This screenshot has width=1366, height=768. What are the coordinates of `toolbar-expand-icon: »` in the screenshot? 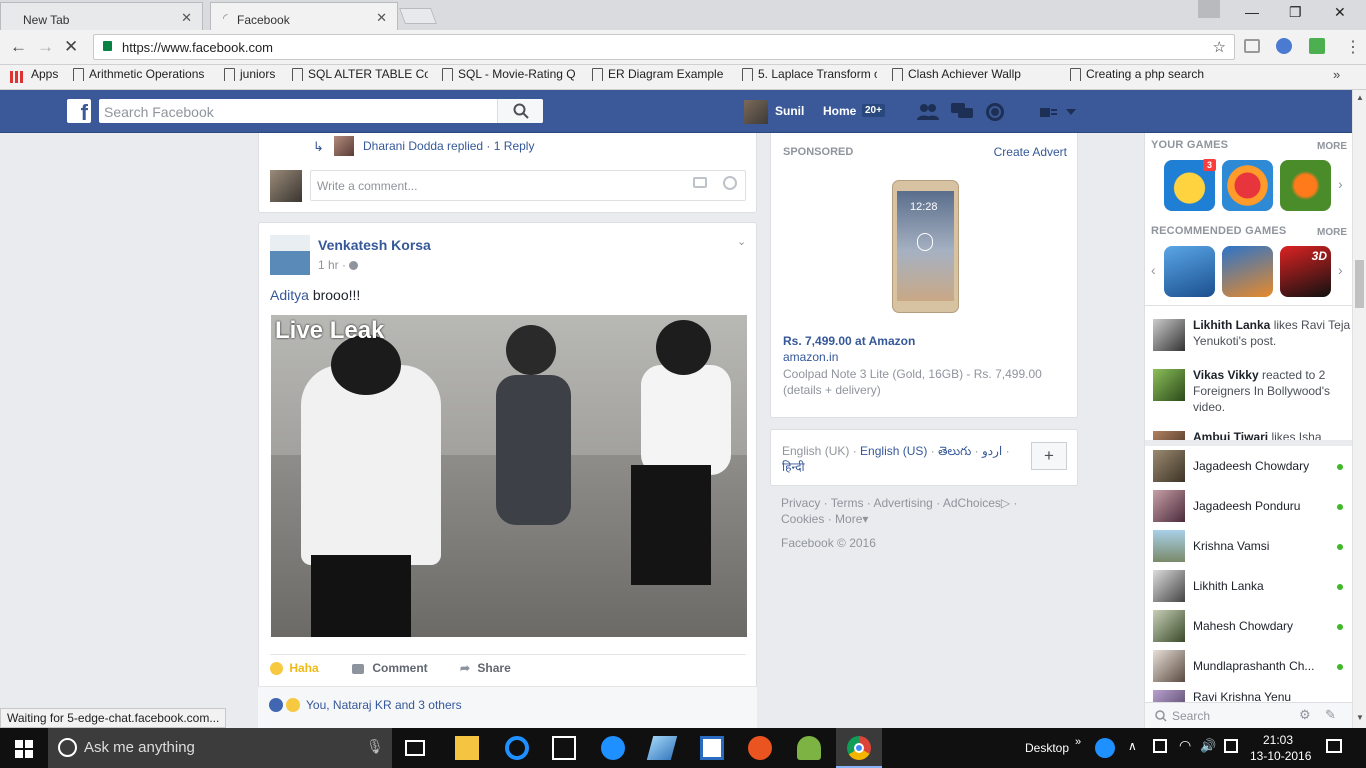 It's located at (1078, 742).